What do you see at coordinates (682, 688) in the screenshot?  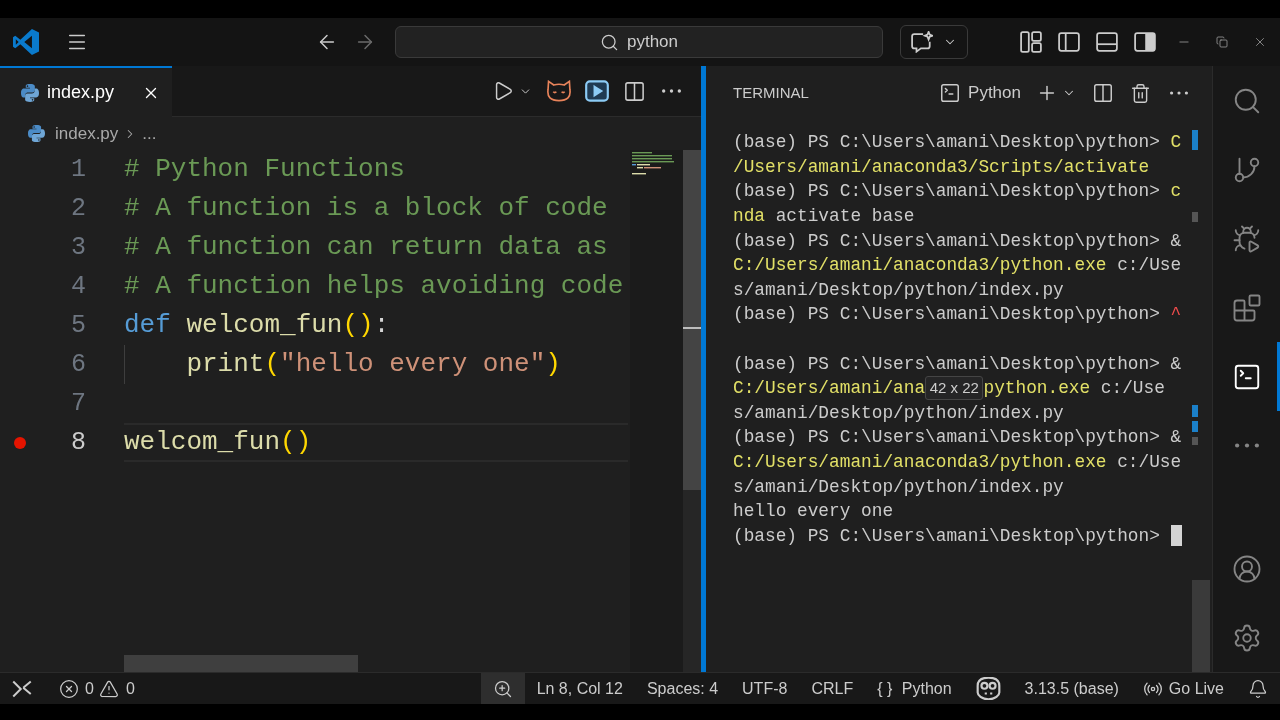 I see `indentation-setting: Spaces: 4` at bounding box center [682, 688].